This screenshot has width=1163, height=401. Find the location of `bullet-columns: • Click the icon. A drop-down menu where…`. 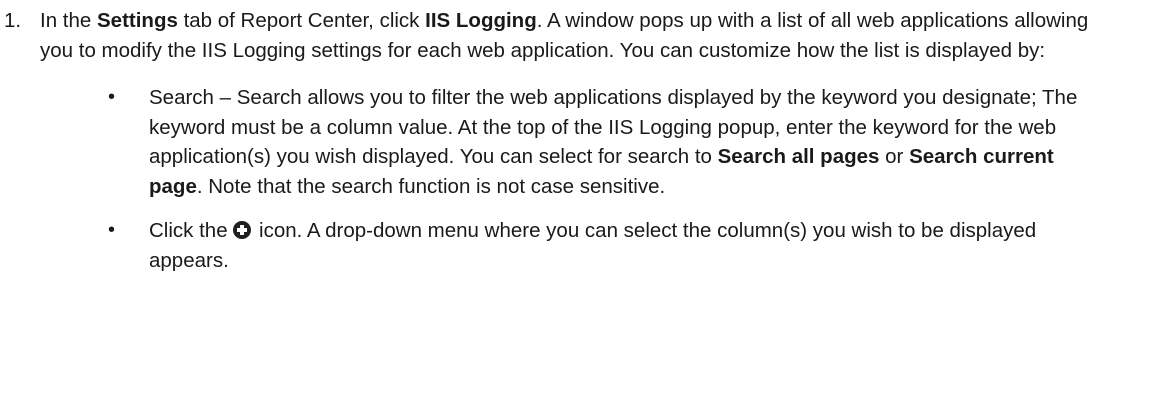

bullet-columns: • Click the icon. A drop-down menu where… is located at coordinates (581, 245).